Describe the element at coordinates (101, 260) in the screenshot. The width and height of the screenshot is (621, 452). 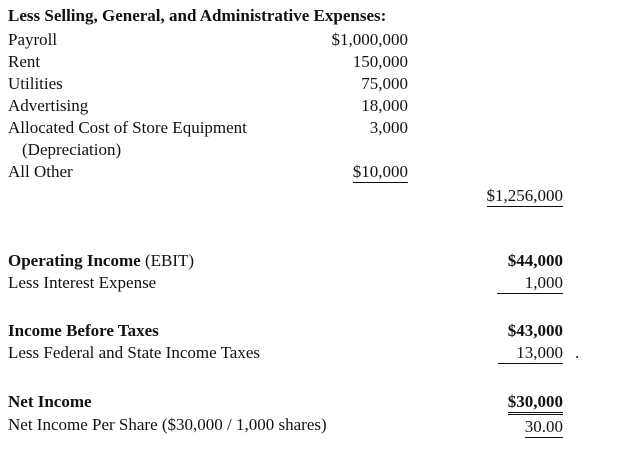
I see `operating-income-label: Operating Income (EBIT)` at that location.